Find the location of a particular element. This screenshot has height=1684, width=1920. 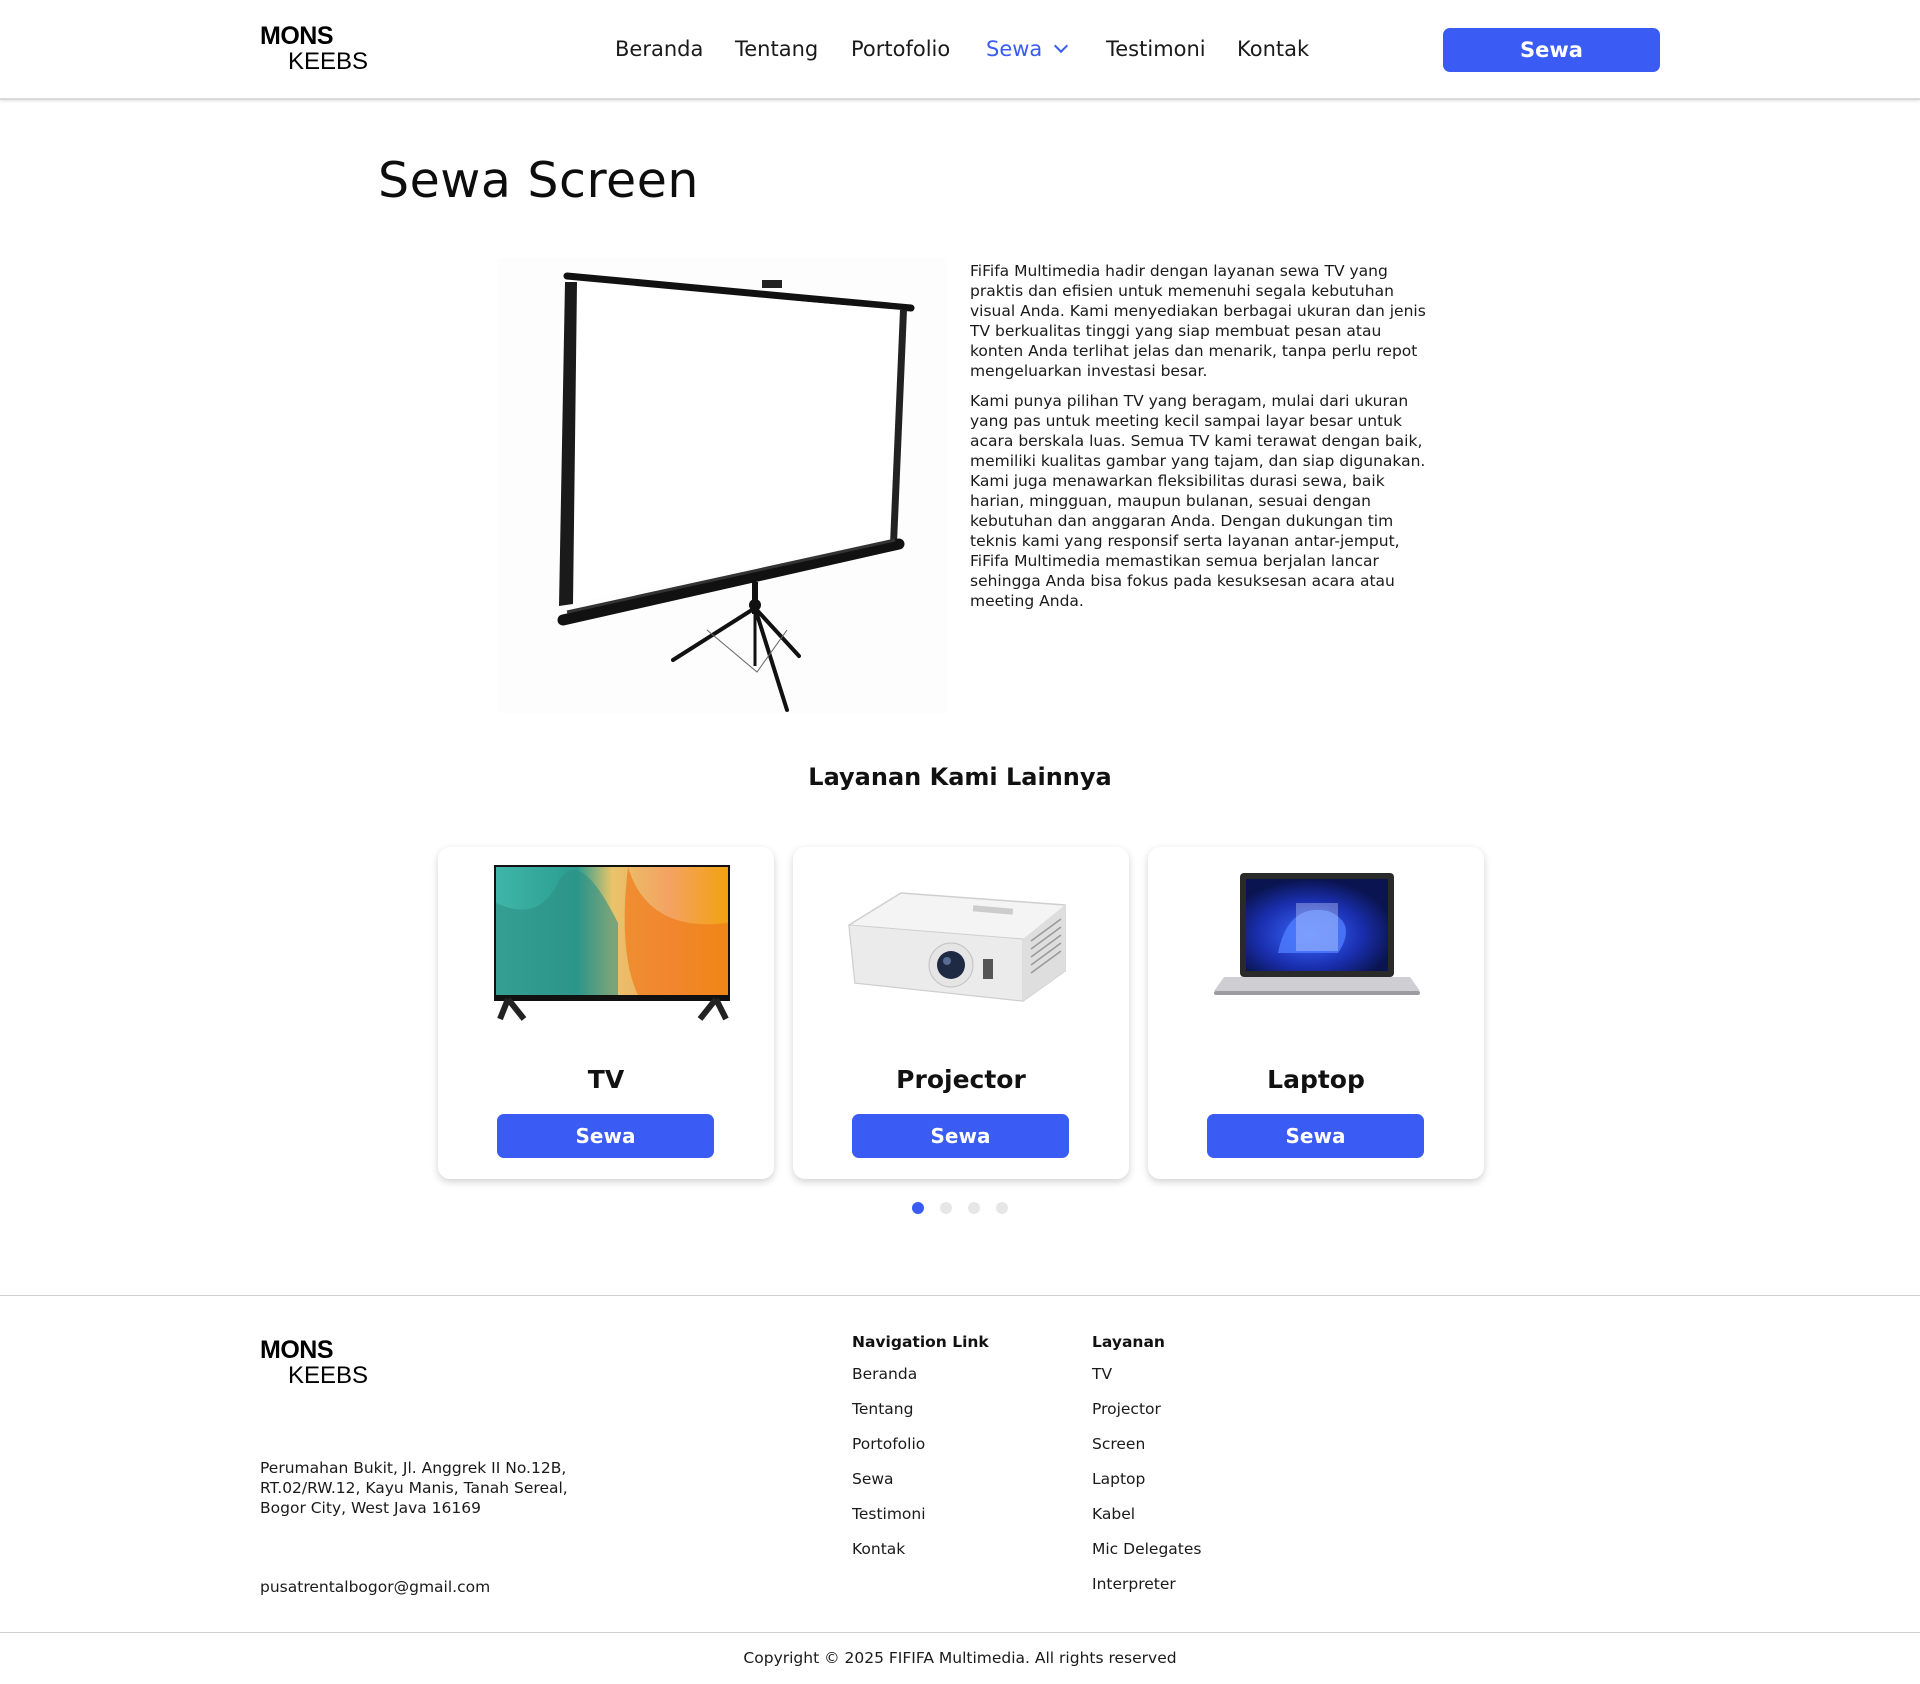

nav-link-tentang: Tentang is located at coordinates (776, 49).